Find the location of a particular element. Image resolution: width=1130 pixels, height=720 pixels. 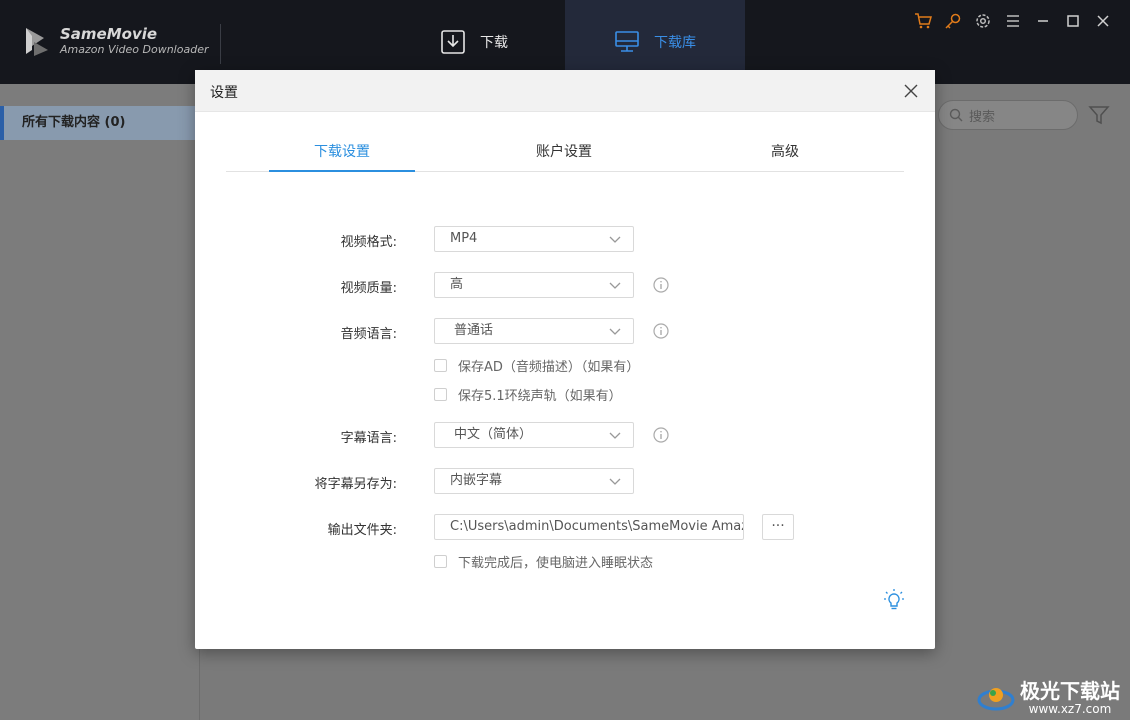

search-input: 搜索 is located at coordinates (1008, 115).